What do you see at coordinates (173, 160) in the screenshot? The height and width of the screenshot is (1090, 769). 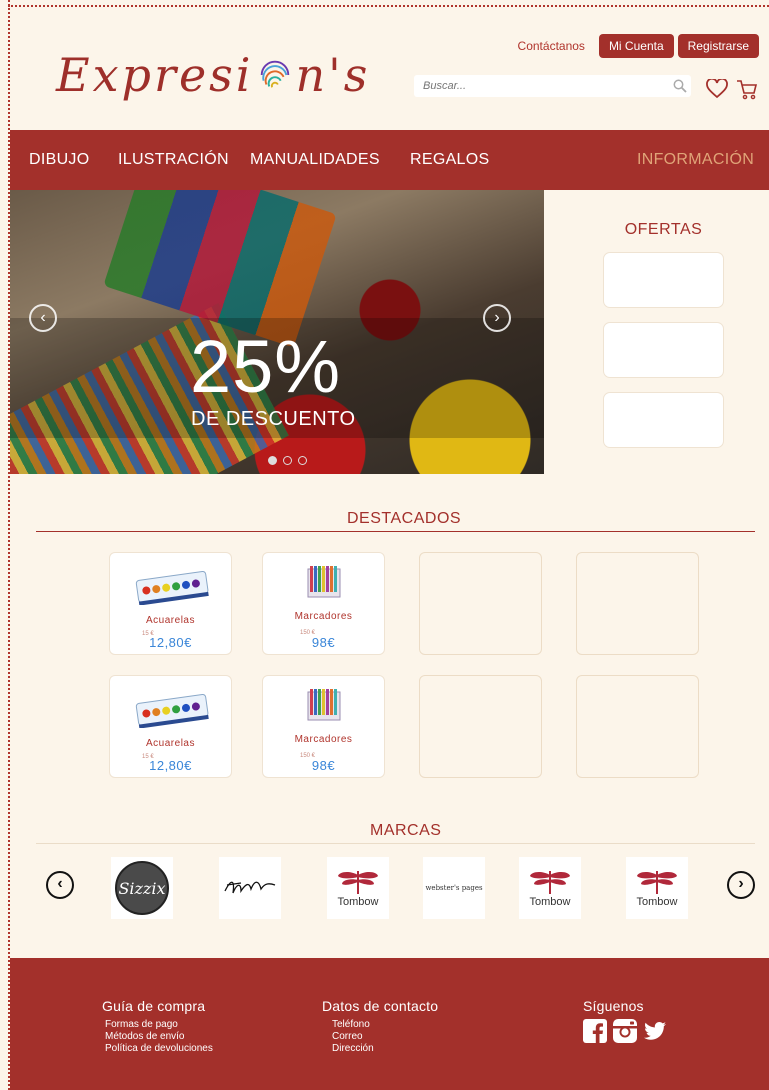 I see `nav-item-ilustracion: ILUSTRACIÓN` at bounding box center [173, 160].